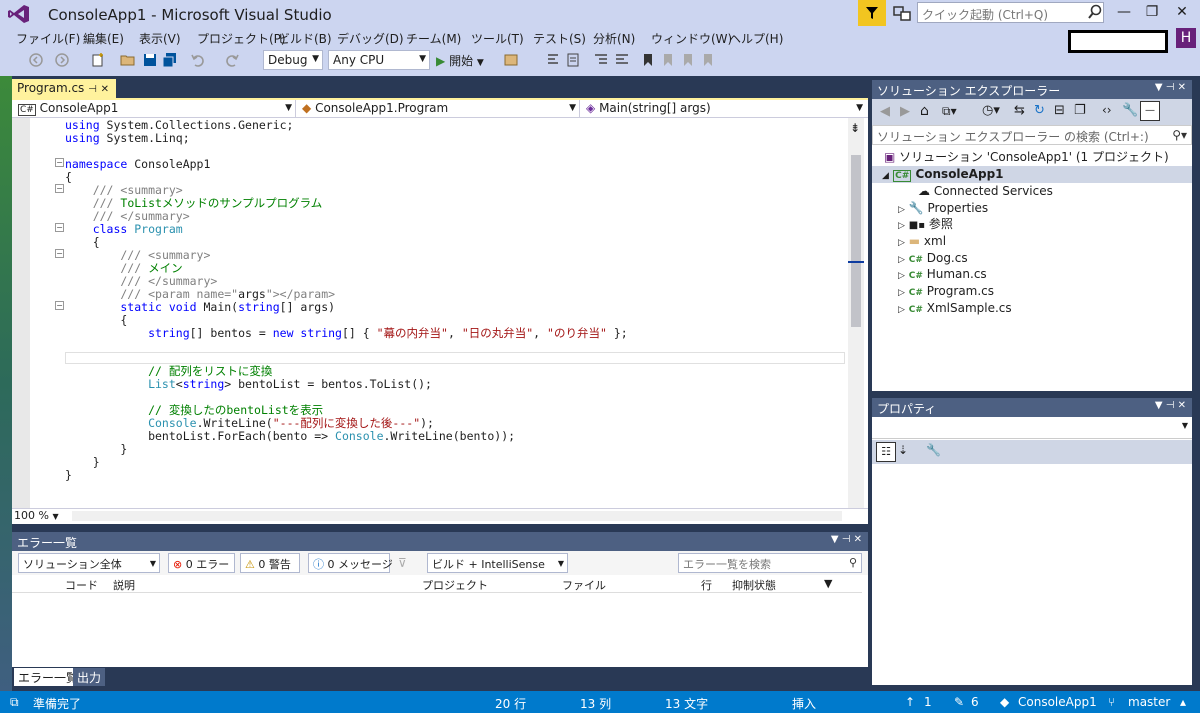 This screenshot has width=1200, height=713. Describe the element at coordinates (1080, 110) in the screenshot. I see `show-all-files-icon: ❐` at that location.